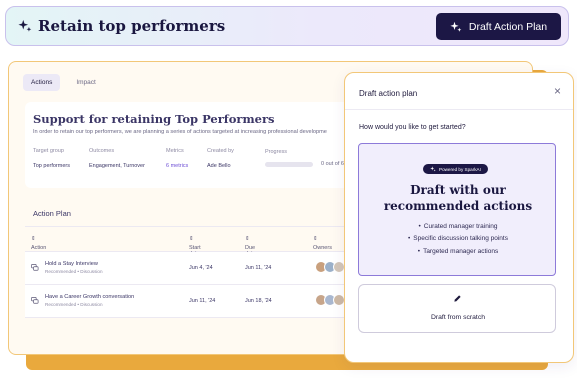 Image resolution: width=577 pixels, height=378 pixels. Describe the element at coordinates (175, 151) in the screenshot. I see `field-label: Metrics` at that location.